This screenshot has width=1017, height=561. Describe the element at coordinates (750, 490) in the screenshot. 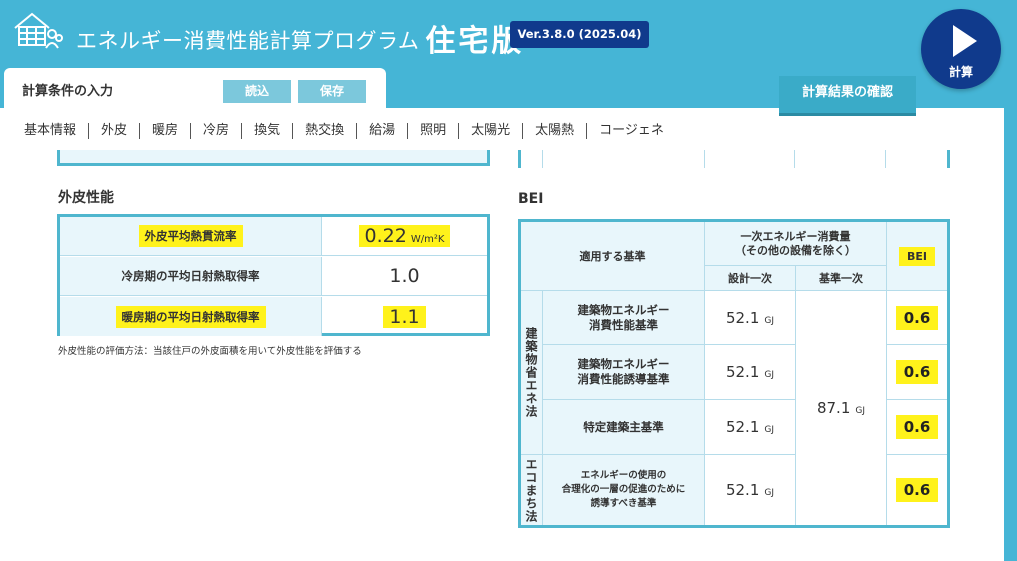

I see `bei-design-4: 52.1 GJ` at that location.